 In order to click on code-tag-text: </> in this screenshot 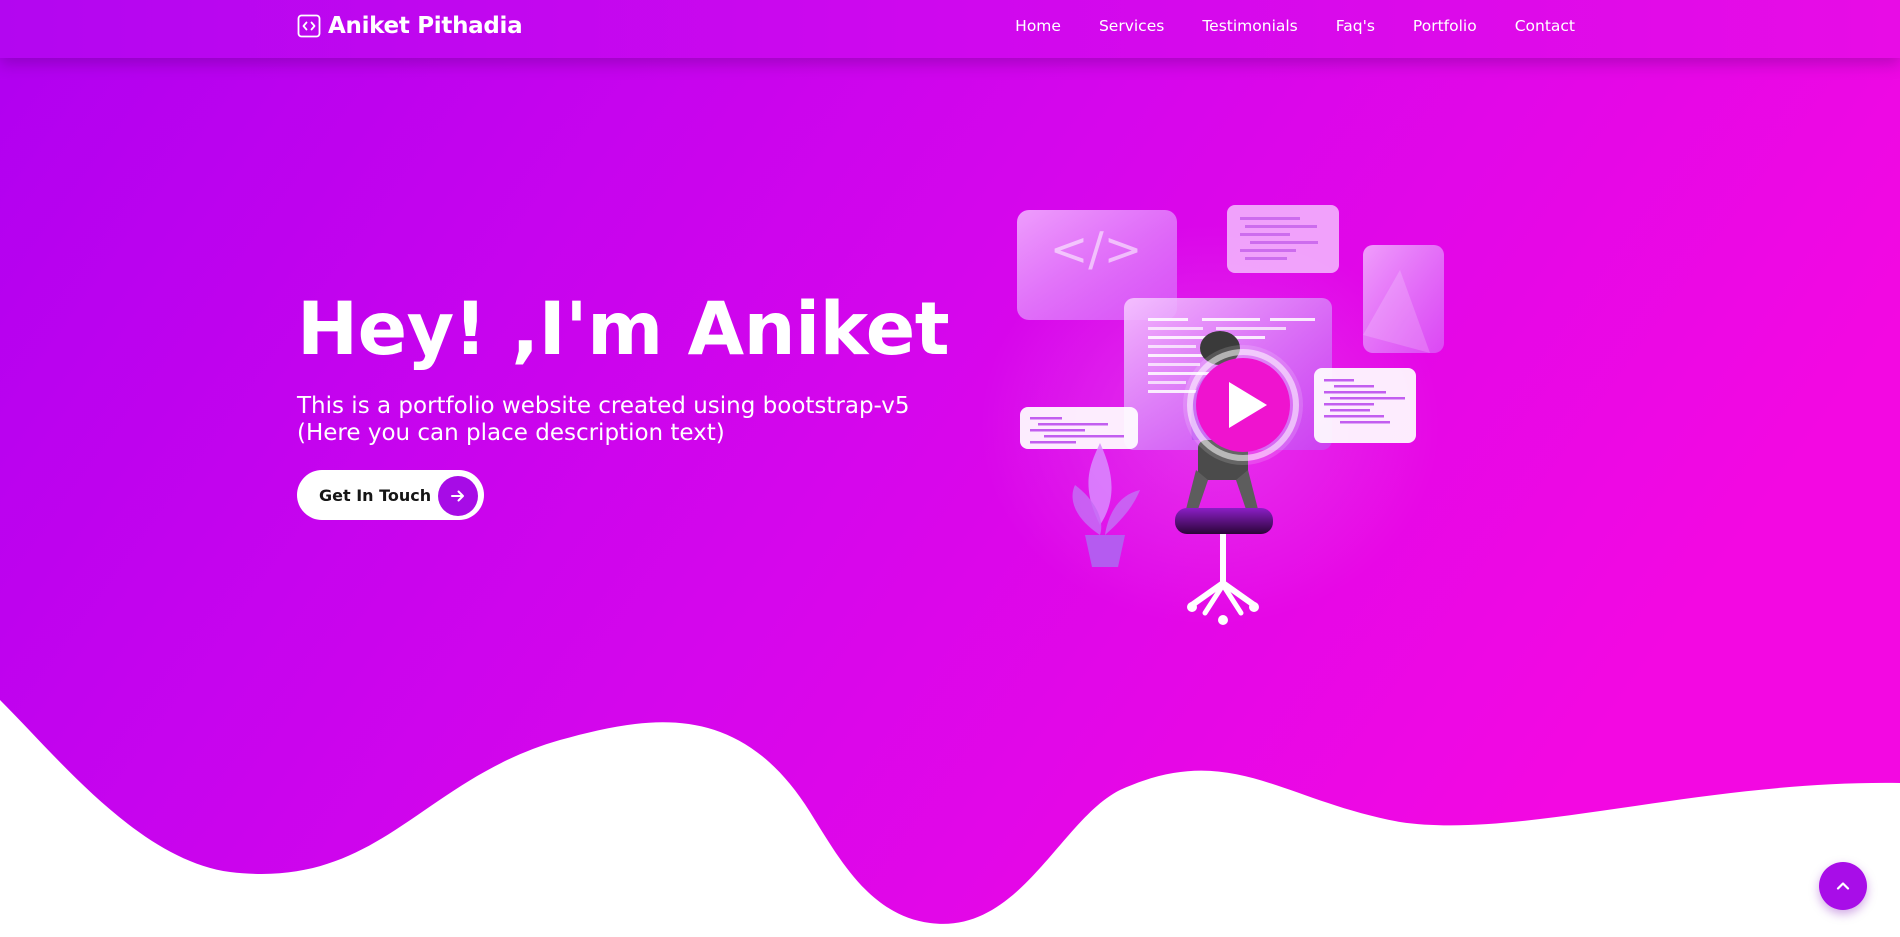, I will do `click(1096, 249)`.